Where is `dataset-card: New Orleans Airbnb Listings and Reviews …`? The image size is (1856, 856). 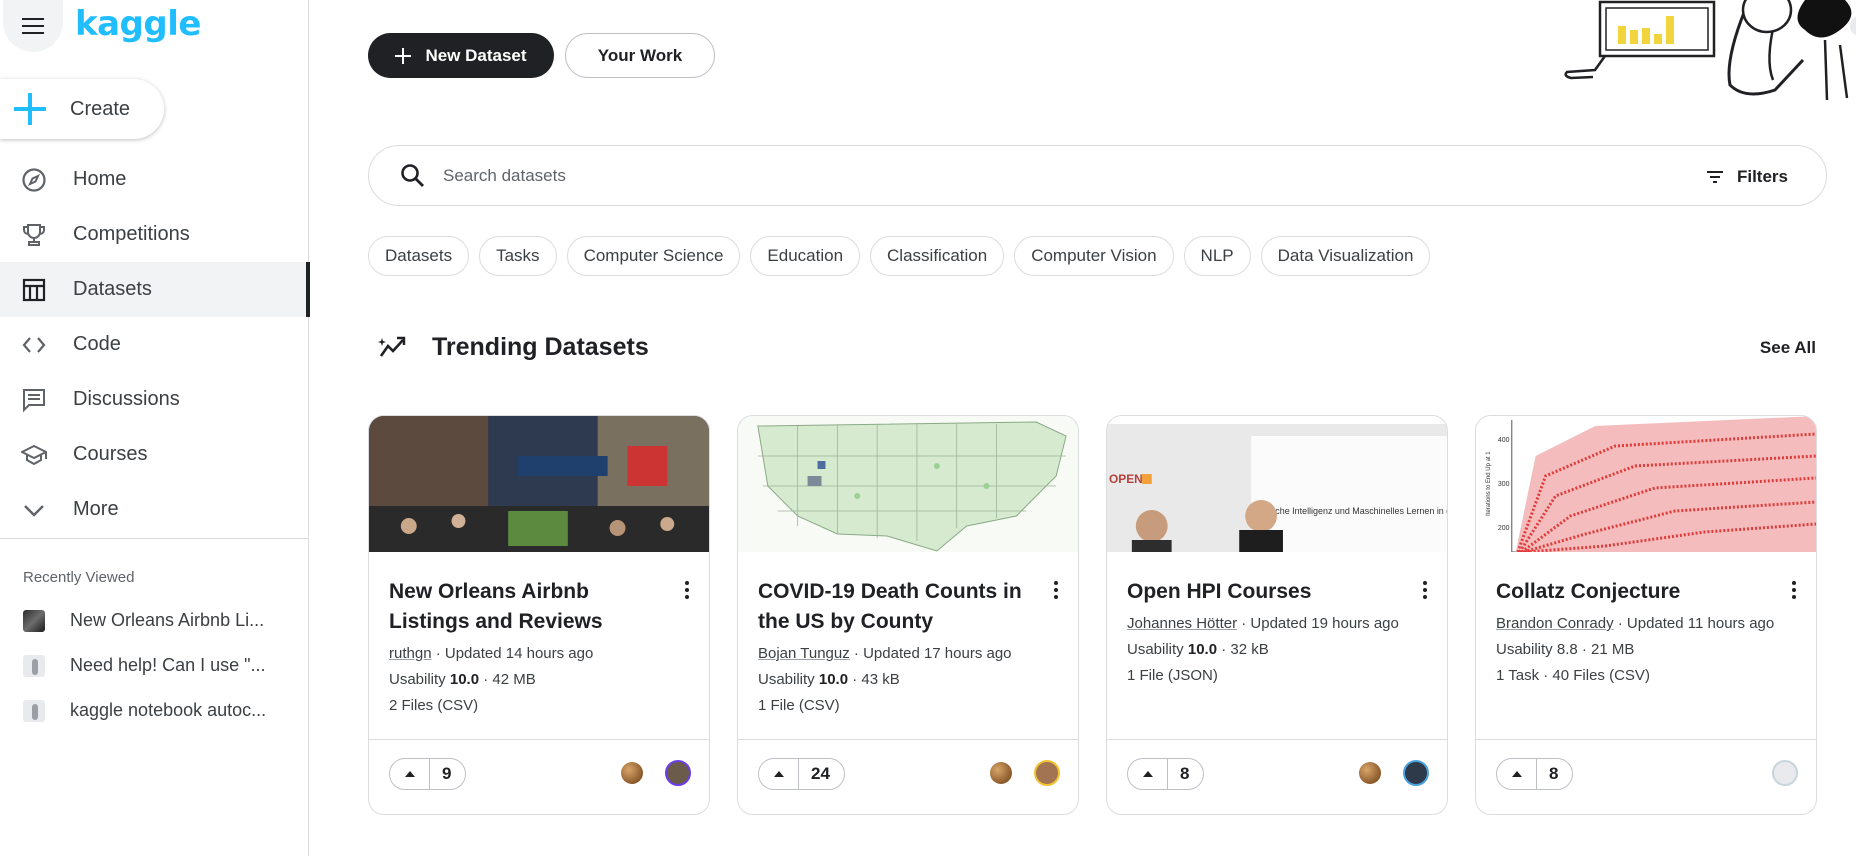 dataset-card: New Orleans Airbnb Listings and Reviews … is located at coordinates (539, 615).